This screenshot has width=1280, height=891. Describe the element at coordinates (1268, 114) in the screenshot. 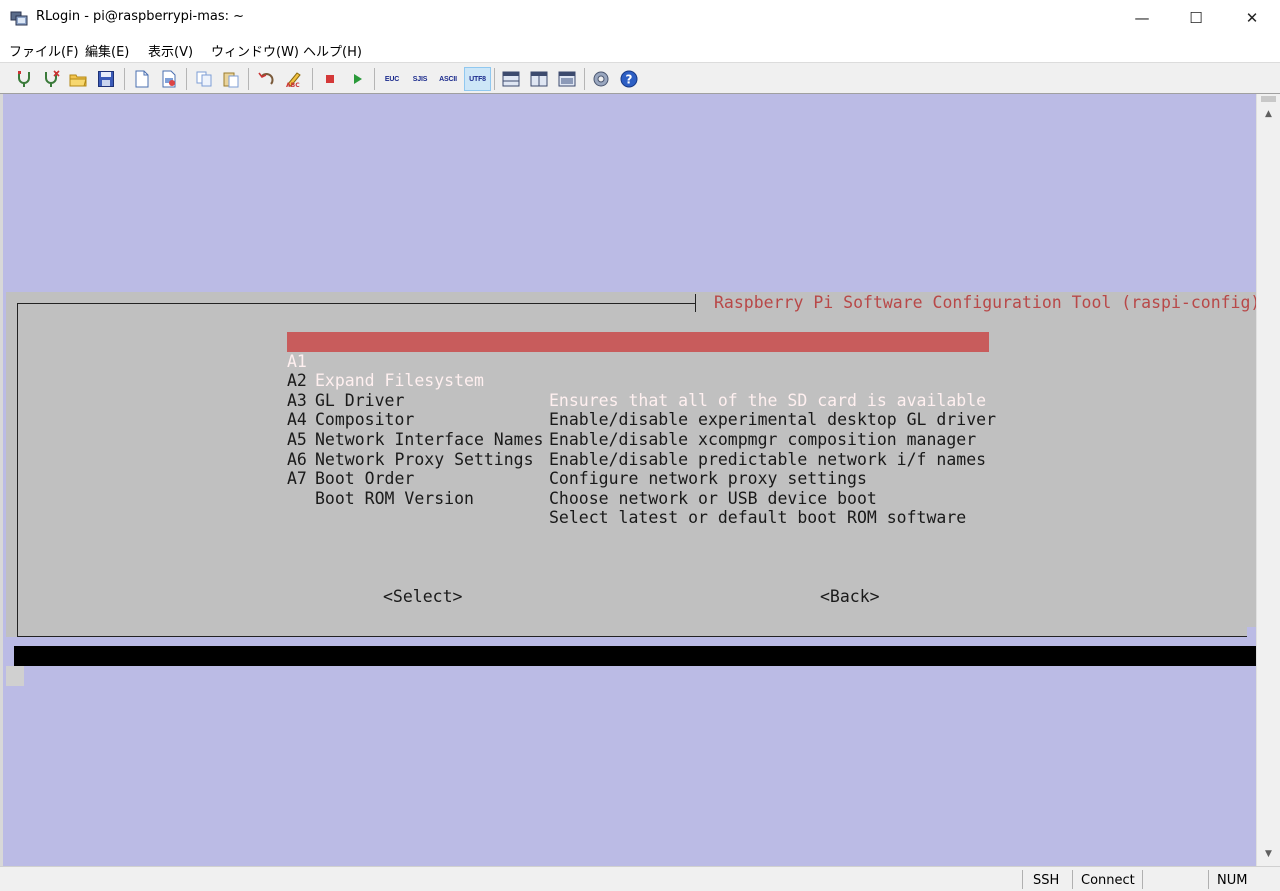

I see `scroll-up-arrow-icon: ▲` at that location.